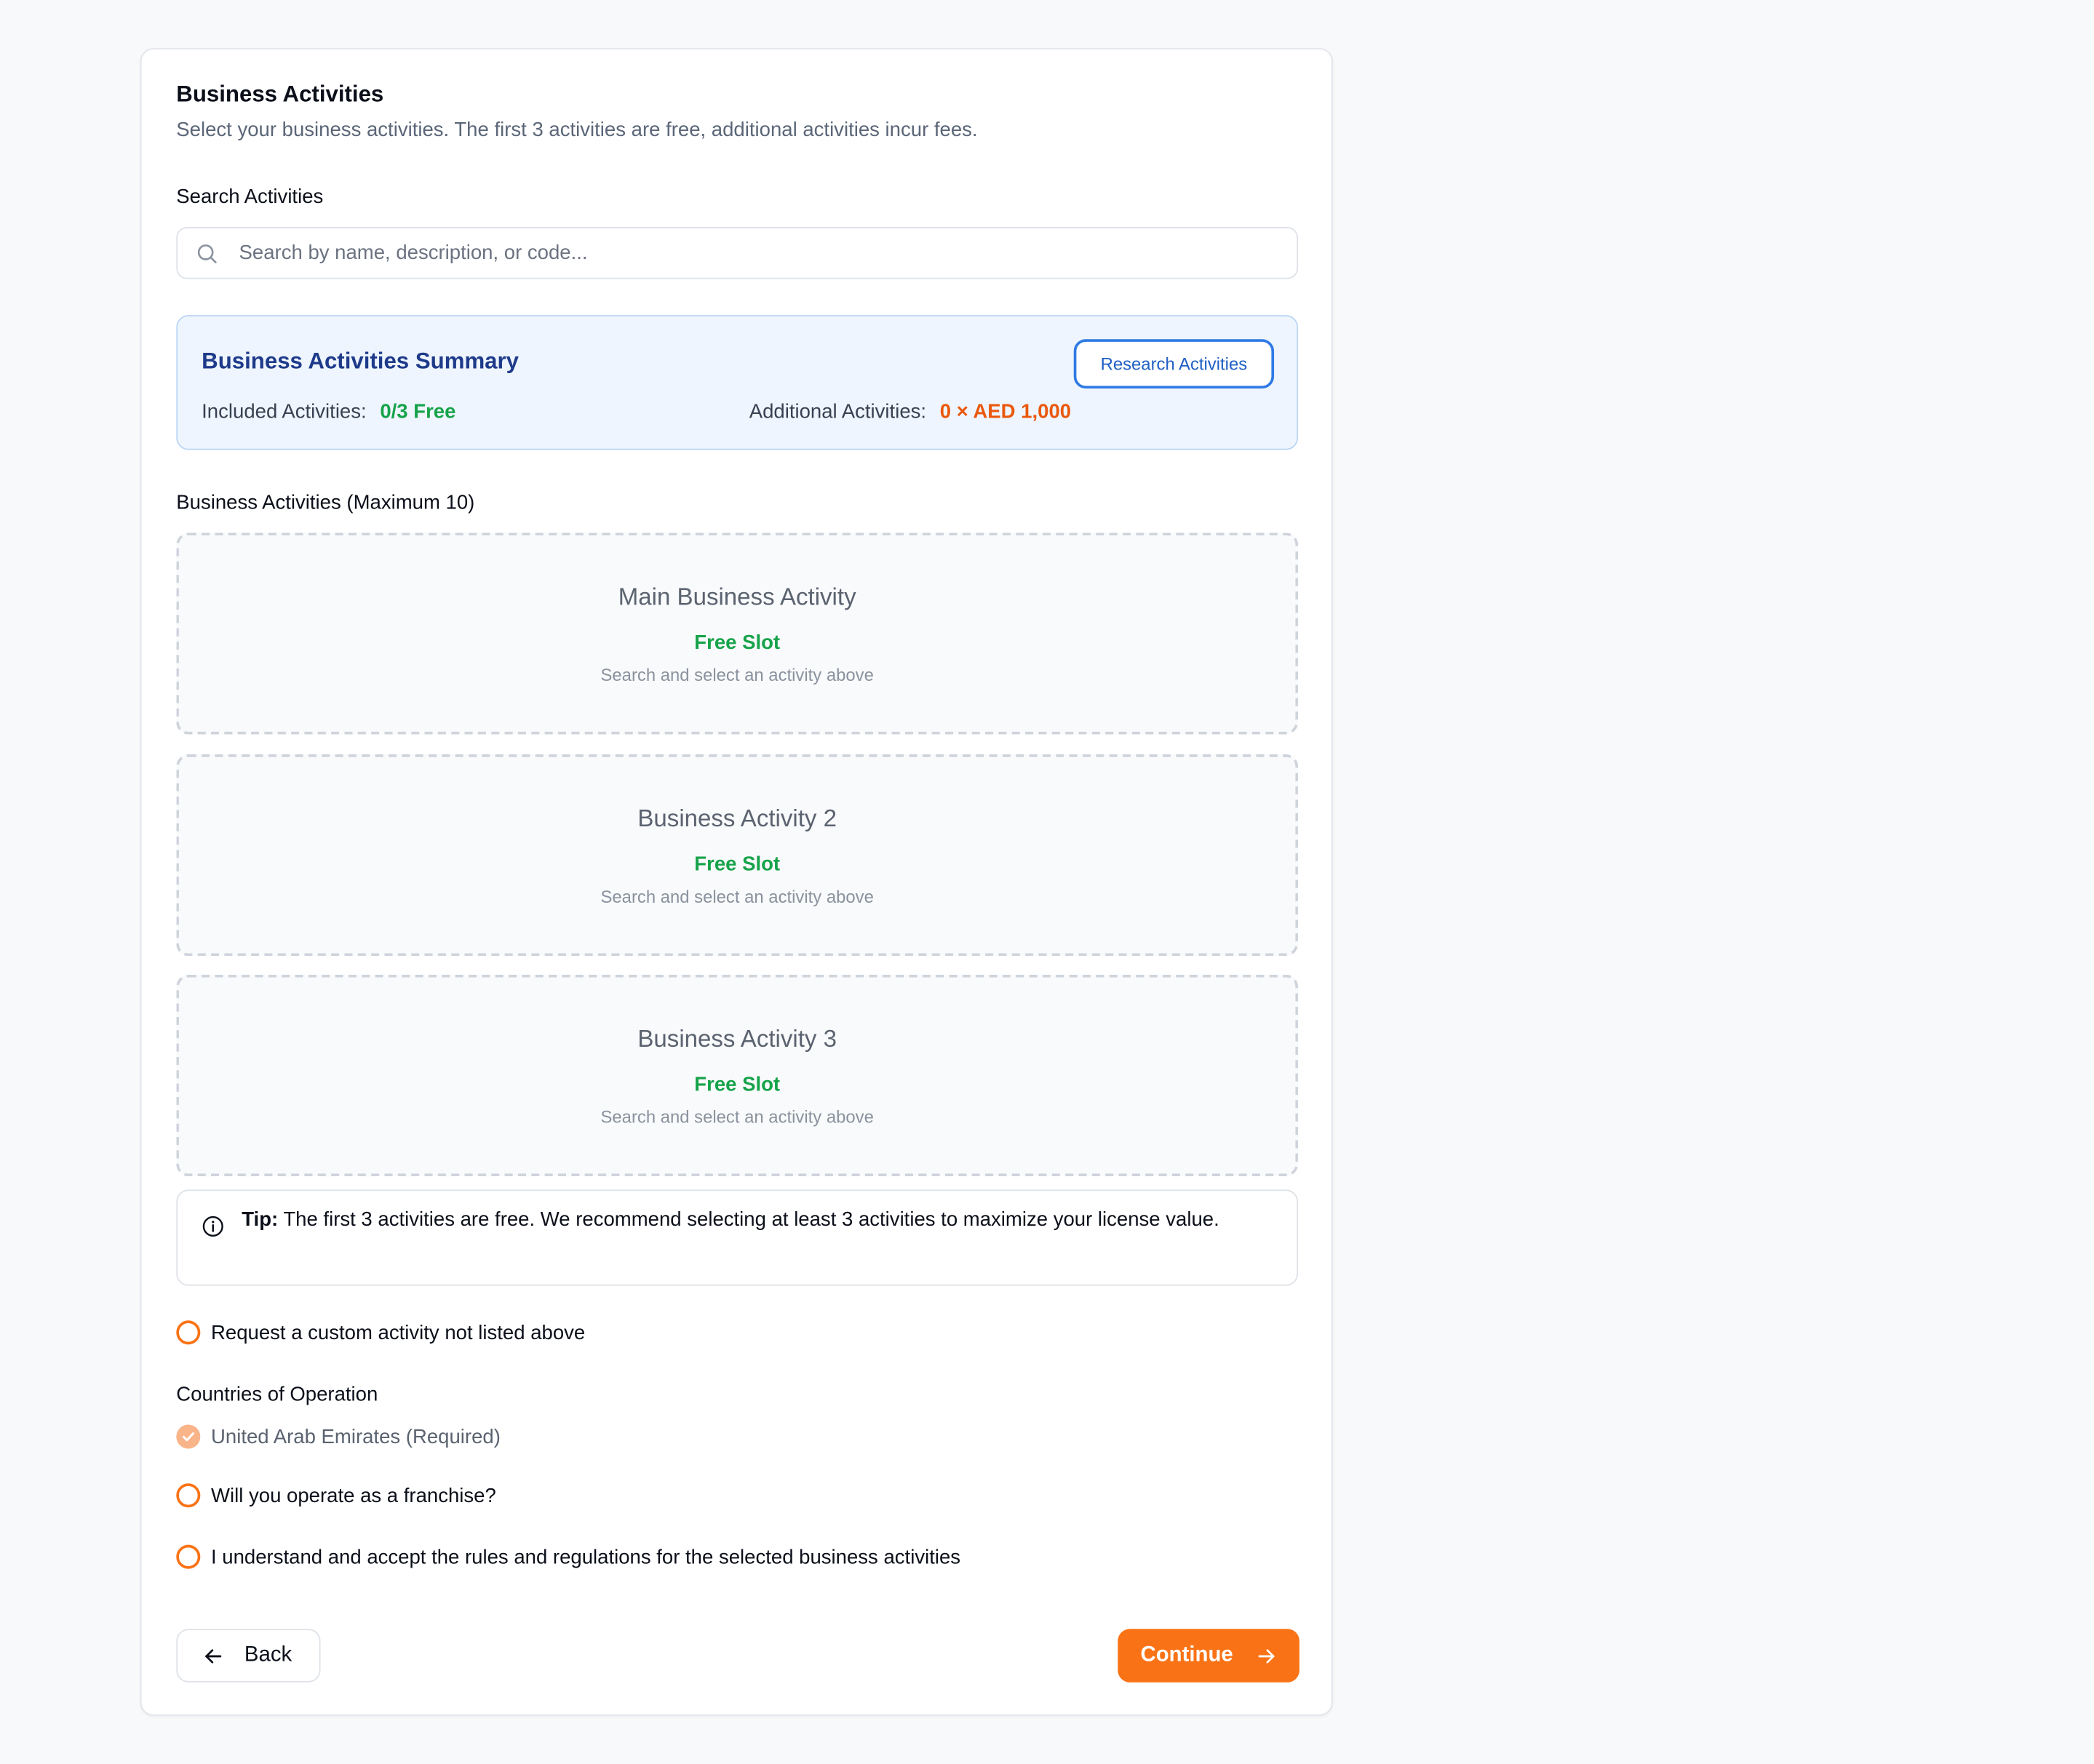 The width and height of the screenshot is (2094, 1764). I want to click on included-value: 0/3 Free, so click(418, 411).